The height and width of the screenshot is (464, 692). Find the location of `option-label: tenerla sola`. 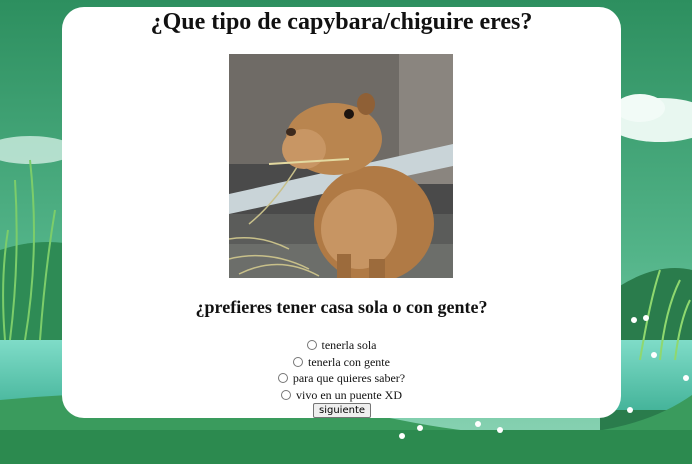

option-label: tenerla sola is located at coordinates (349, 345).